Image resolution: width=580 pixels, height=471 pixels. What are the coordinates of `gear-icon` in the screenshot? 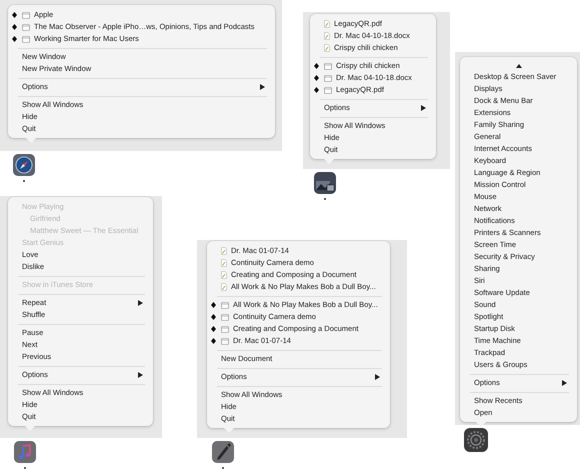 It's located at (476, 440).